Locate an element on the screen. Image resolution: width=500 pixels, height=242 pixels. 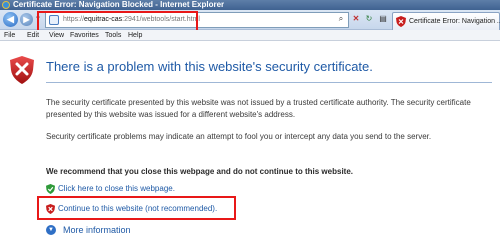
green-shield-check-icon is located at coordinates (50, 189).